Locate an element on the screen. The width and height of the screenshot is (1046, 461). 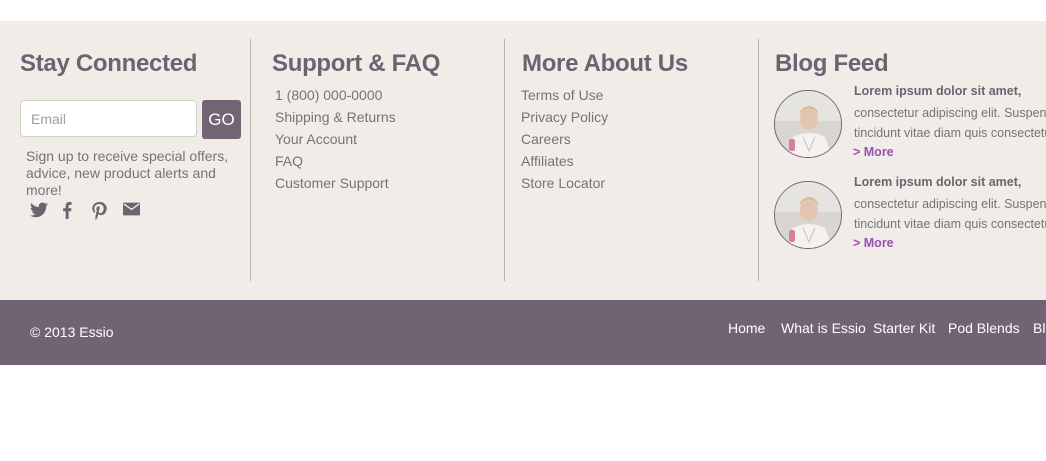
your-account-link: Your Account is located at coordinates (335, 141).